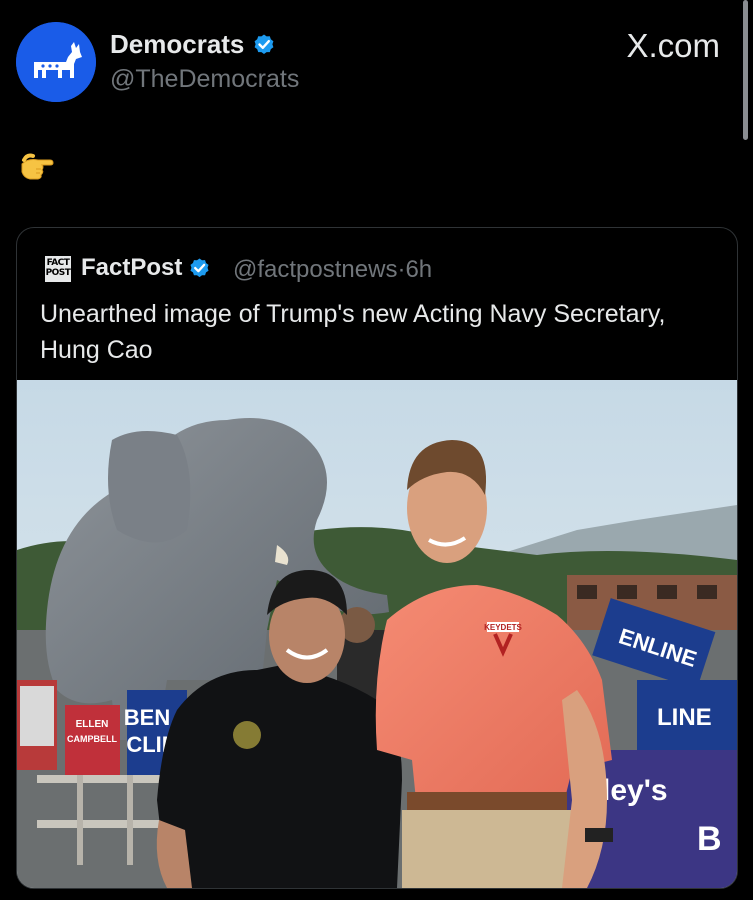 This screenshot has width=753, height=900. I want to click on author-name: Democrats, so click(193, 44).